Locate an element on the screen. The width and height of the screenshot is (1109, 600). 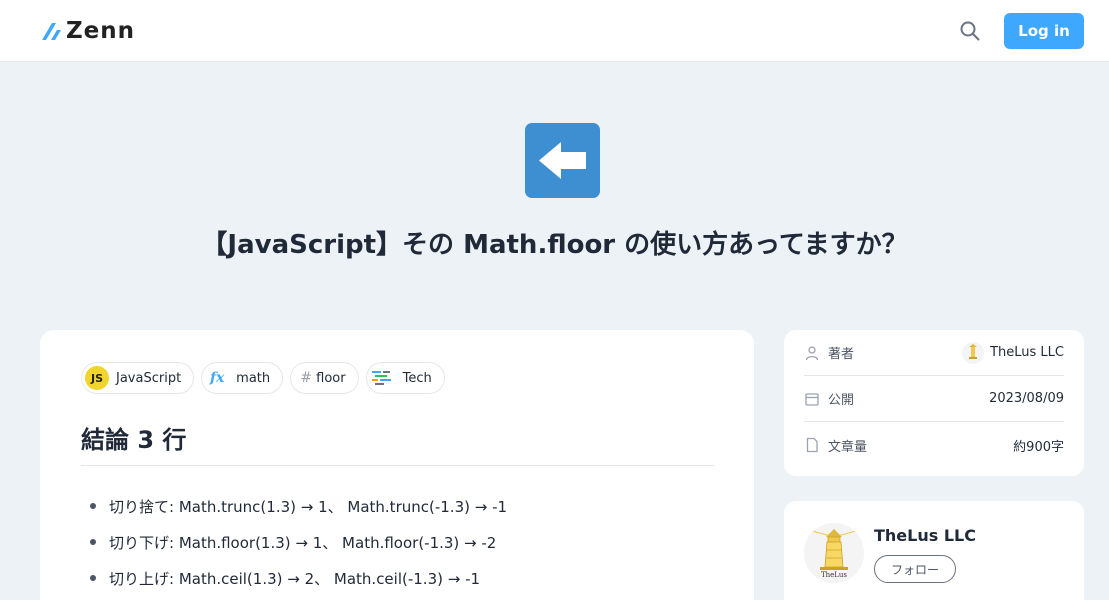
calendar-icon is located at coordinates (812, 399).